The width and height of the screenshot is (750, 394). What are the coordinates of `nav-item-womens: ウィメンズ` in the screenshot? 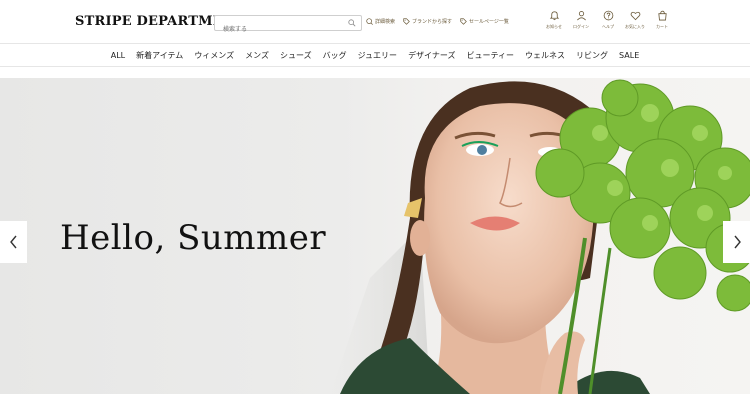 It's located at (214, 55).